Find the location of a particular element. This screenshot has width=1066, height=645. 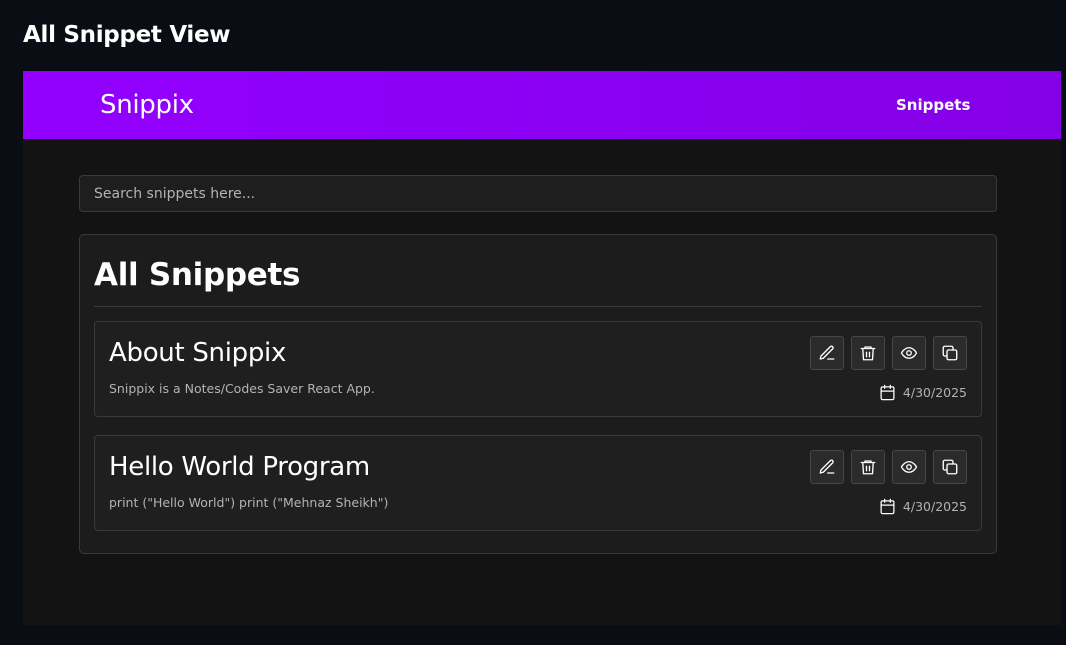

navbar: Snippix Snippets is located at coordinates (542, 105).